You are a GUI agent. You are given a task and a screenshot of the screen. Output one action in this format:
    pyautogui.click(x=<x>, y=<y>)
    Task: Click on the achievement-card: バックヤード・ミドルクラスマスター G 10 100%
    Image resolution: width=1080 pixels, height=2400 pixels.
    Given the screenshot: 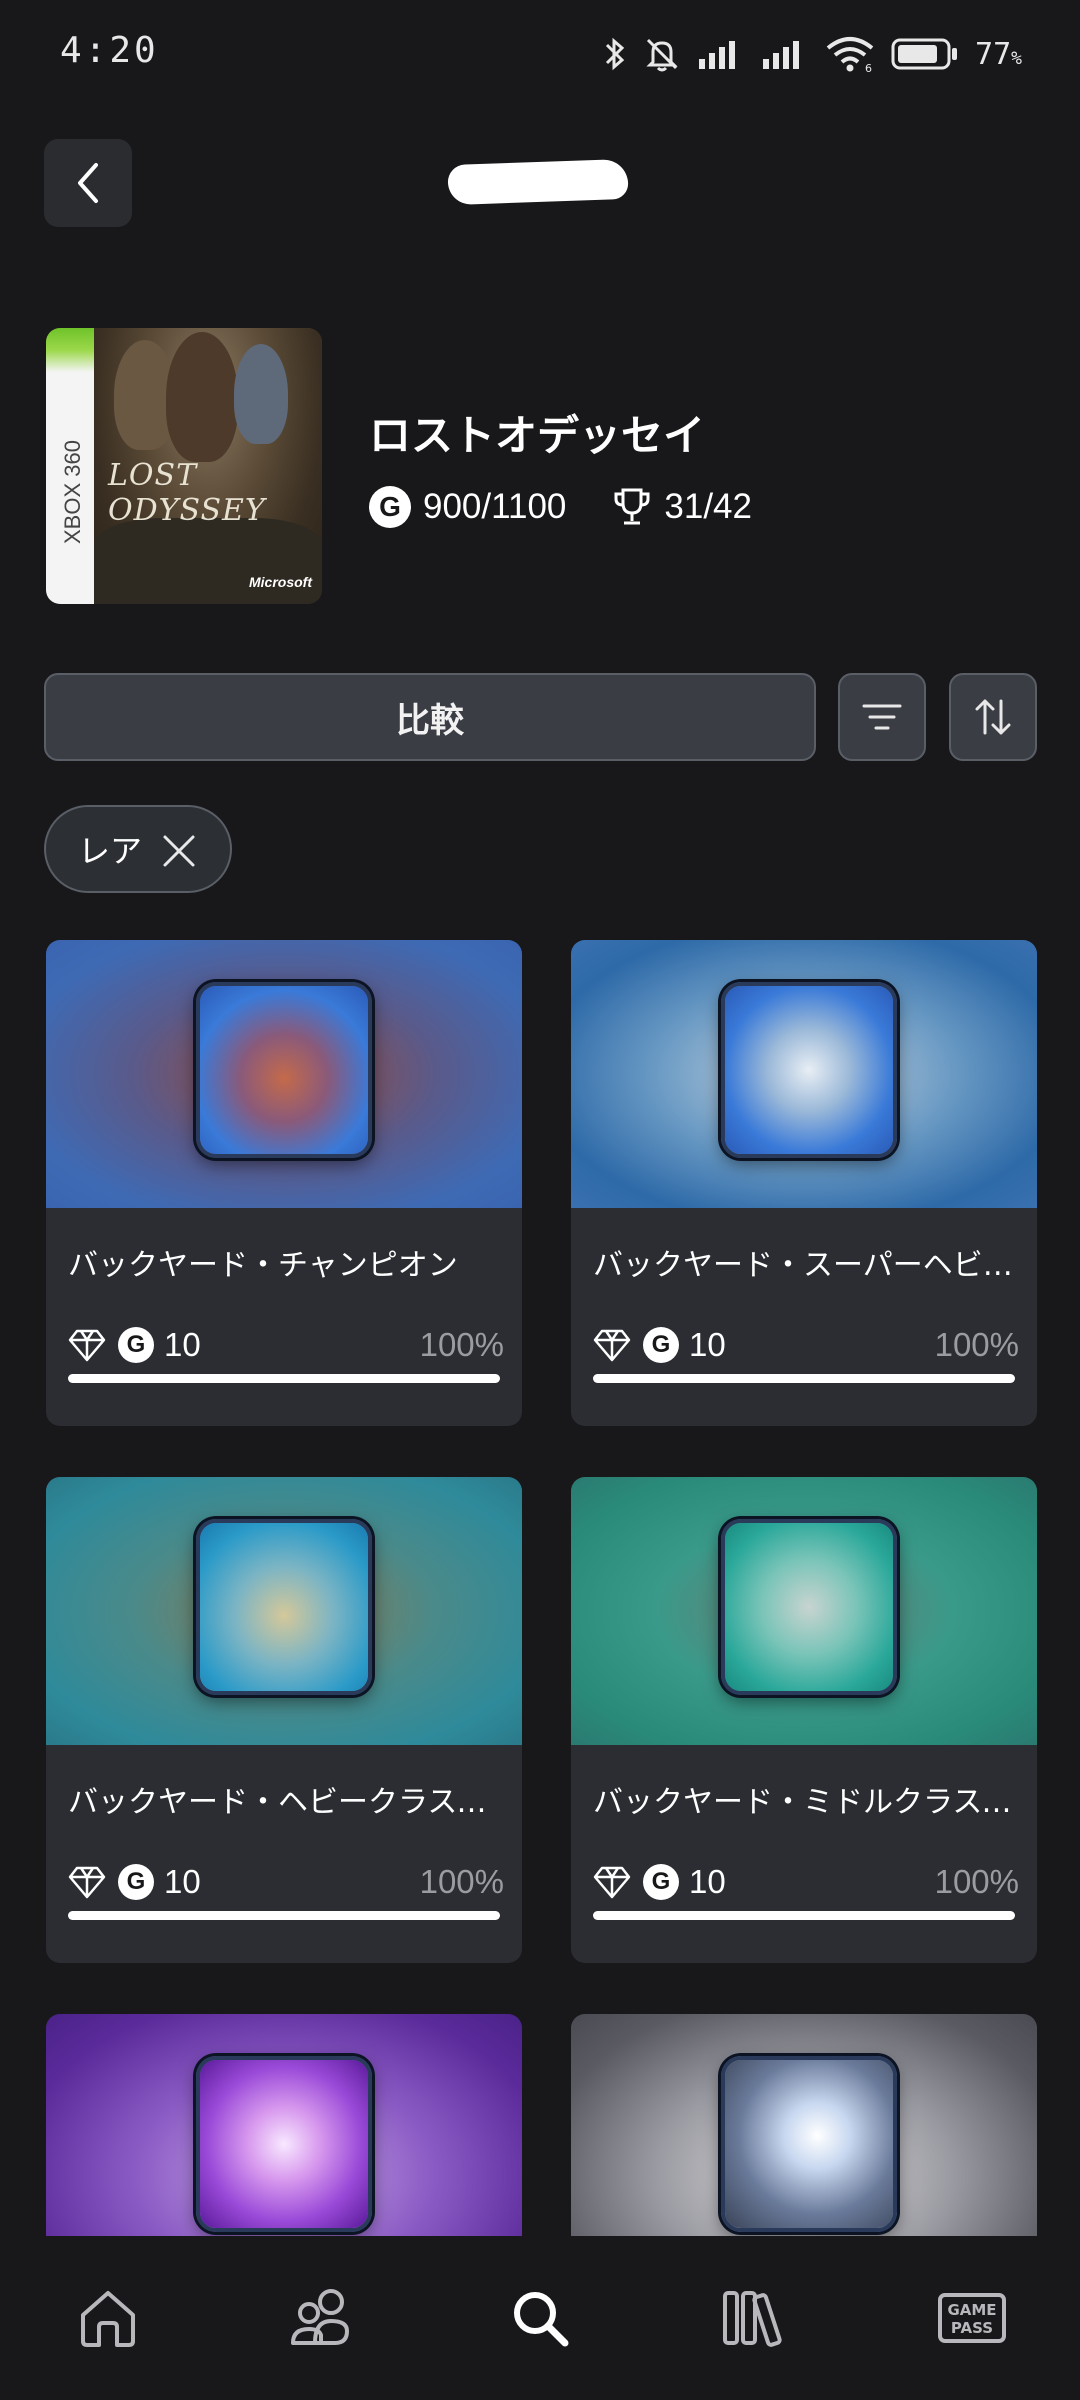 What is the action you would take?
    pyautogui.click(x=804, y=1720)
    